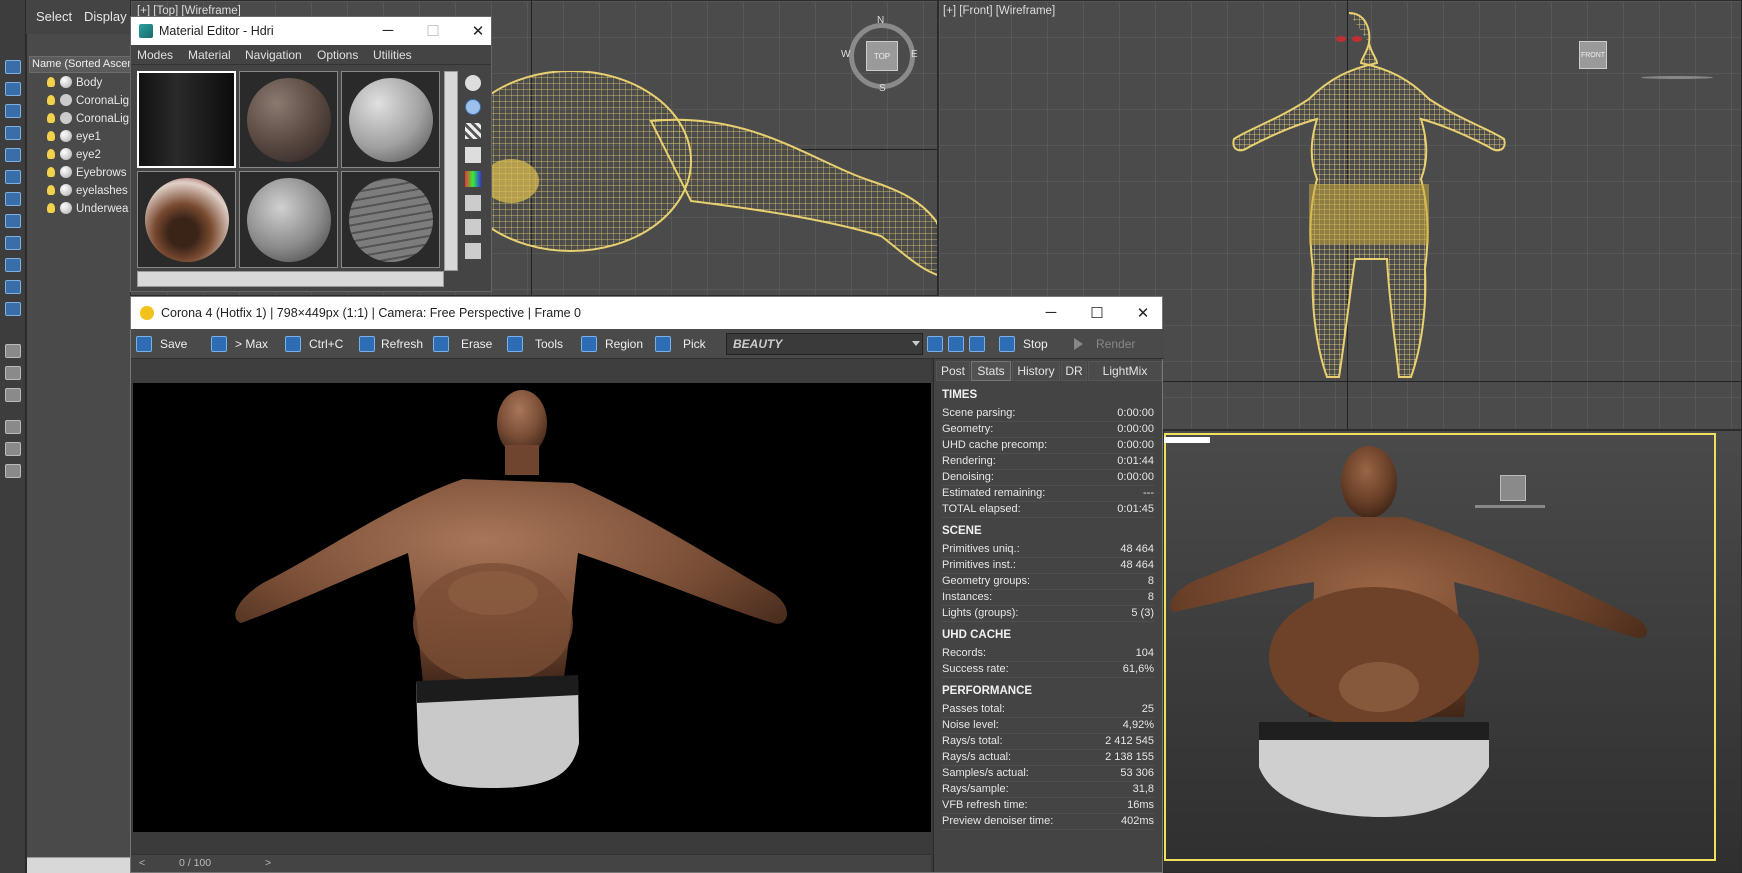  I want to click on slots-hscrollbar, so click(290, 279).